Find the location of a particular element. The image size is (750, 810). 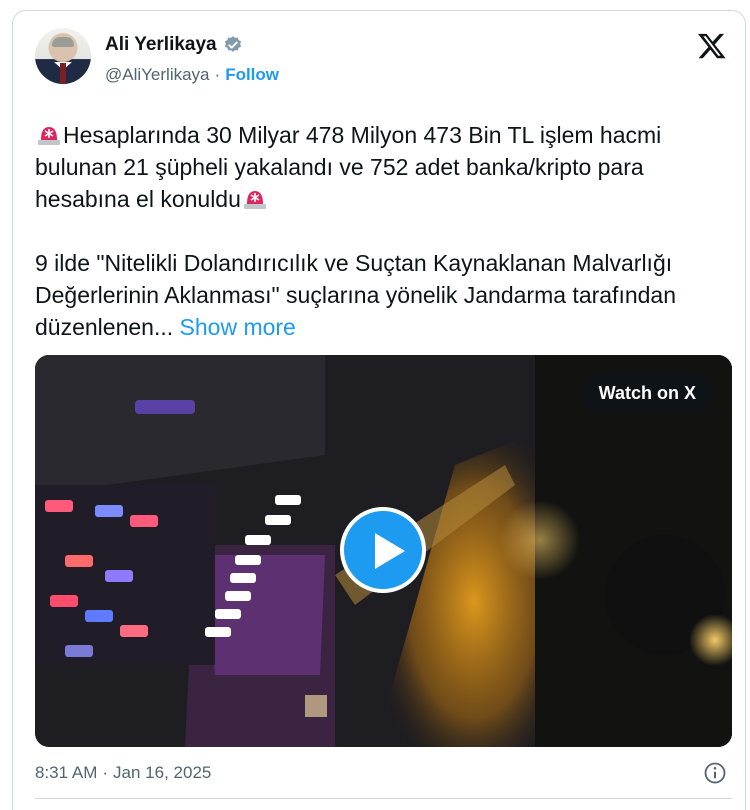

divider is located at coordinates (383, 798).